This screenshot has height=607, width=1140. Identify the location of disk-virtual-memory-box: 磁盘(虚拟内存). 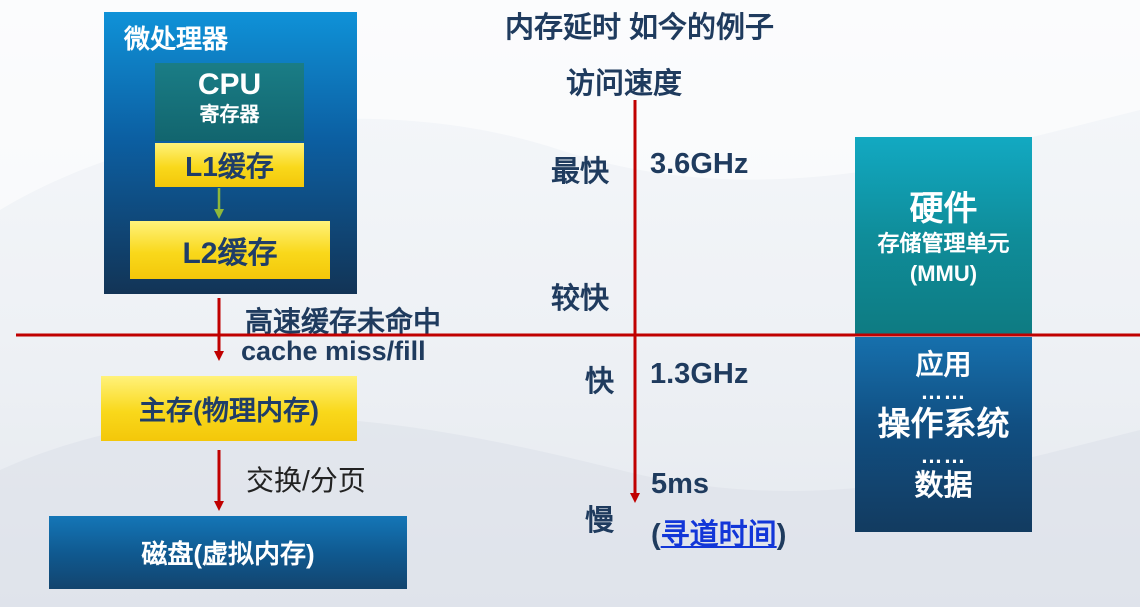
(228, 552).